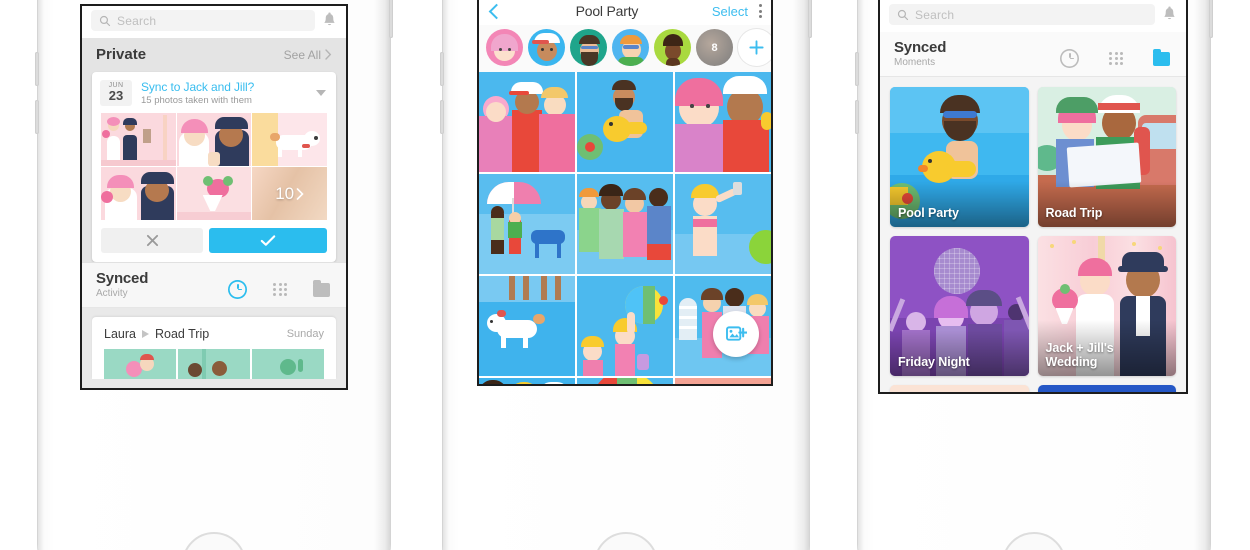 The image size is (1250, 550). Describe the element at coordinates (137, 20) in the screenshot. I see `search-placeholder: Search` at that location.